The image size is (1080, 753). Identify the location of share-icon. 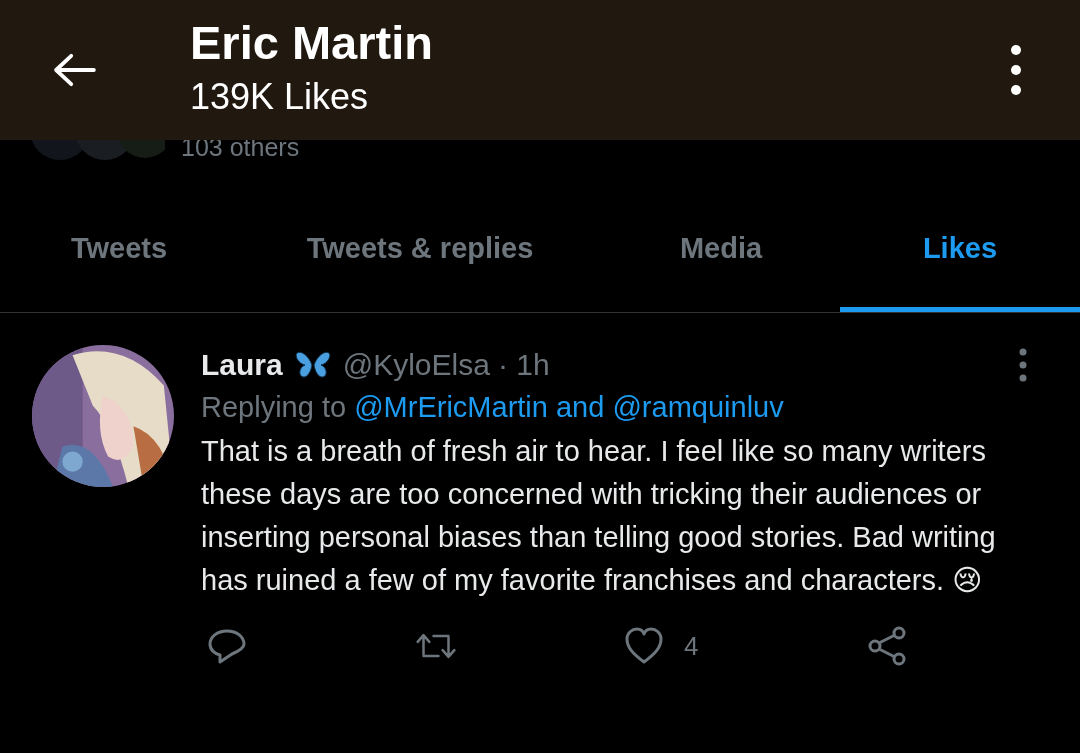
(886, 646).